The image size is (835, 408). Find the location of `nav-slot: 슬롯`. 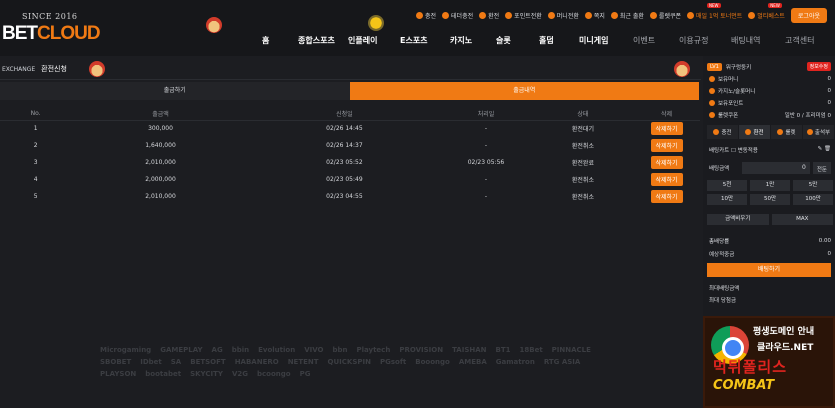

nav-slot: 슬롯 is located at coordinates (517, 40).